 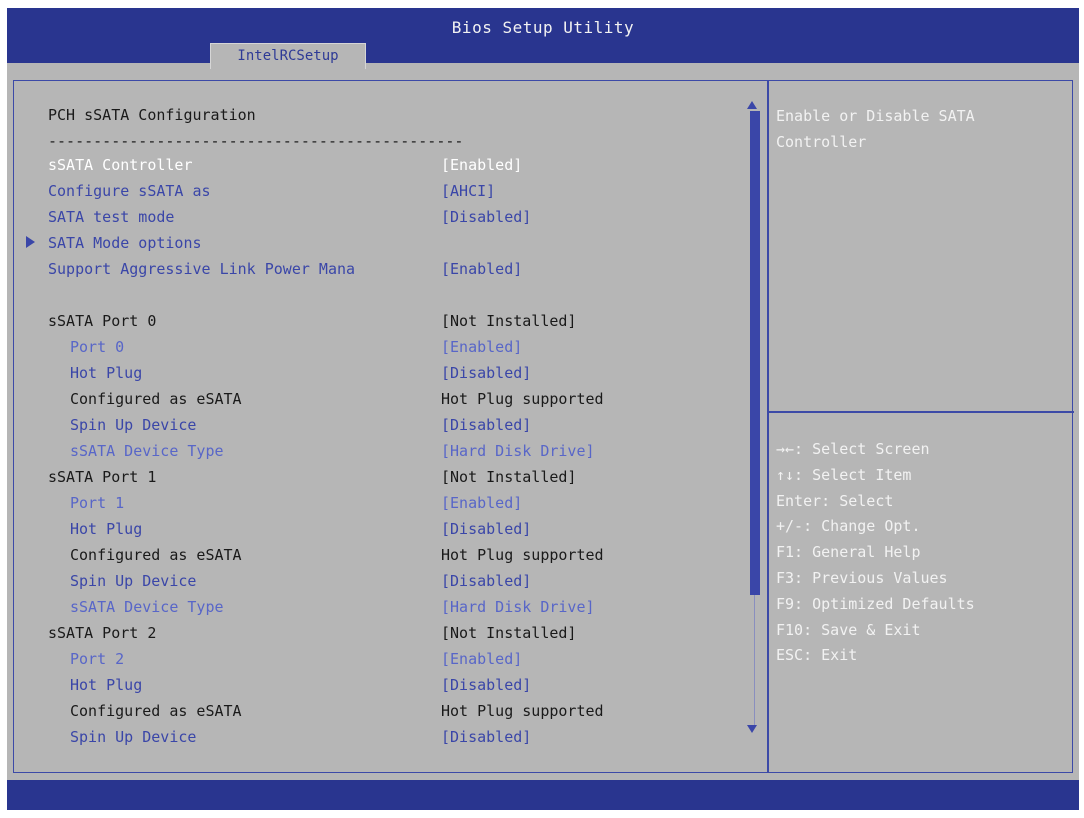 I want to click on setting-value: [AHCI], so click(x=468, y=191).